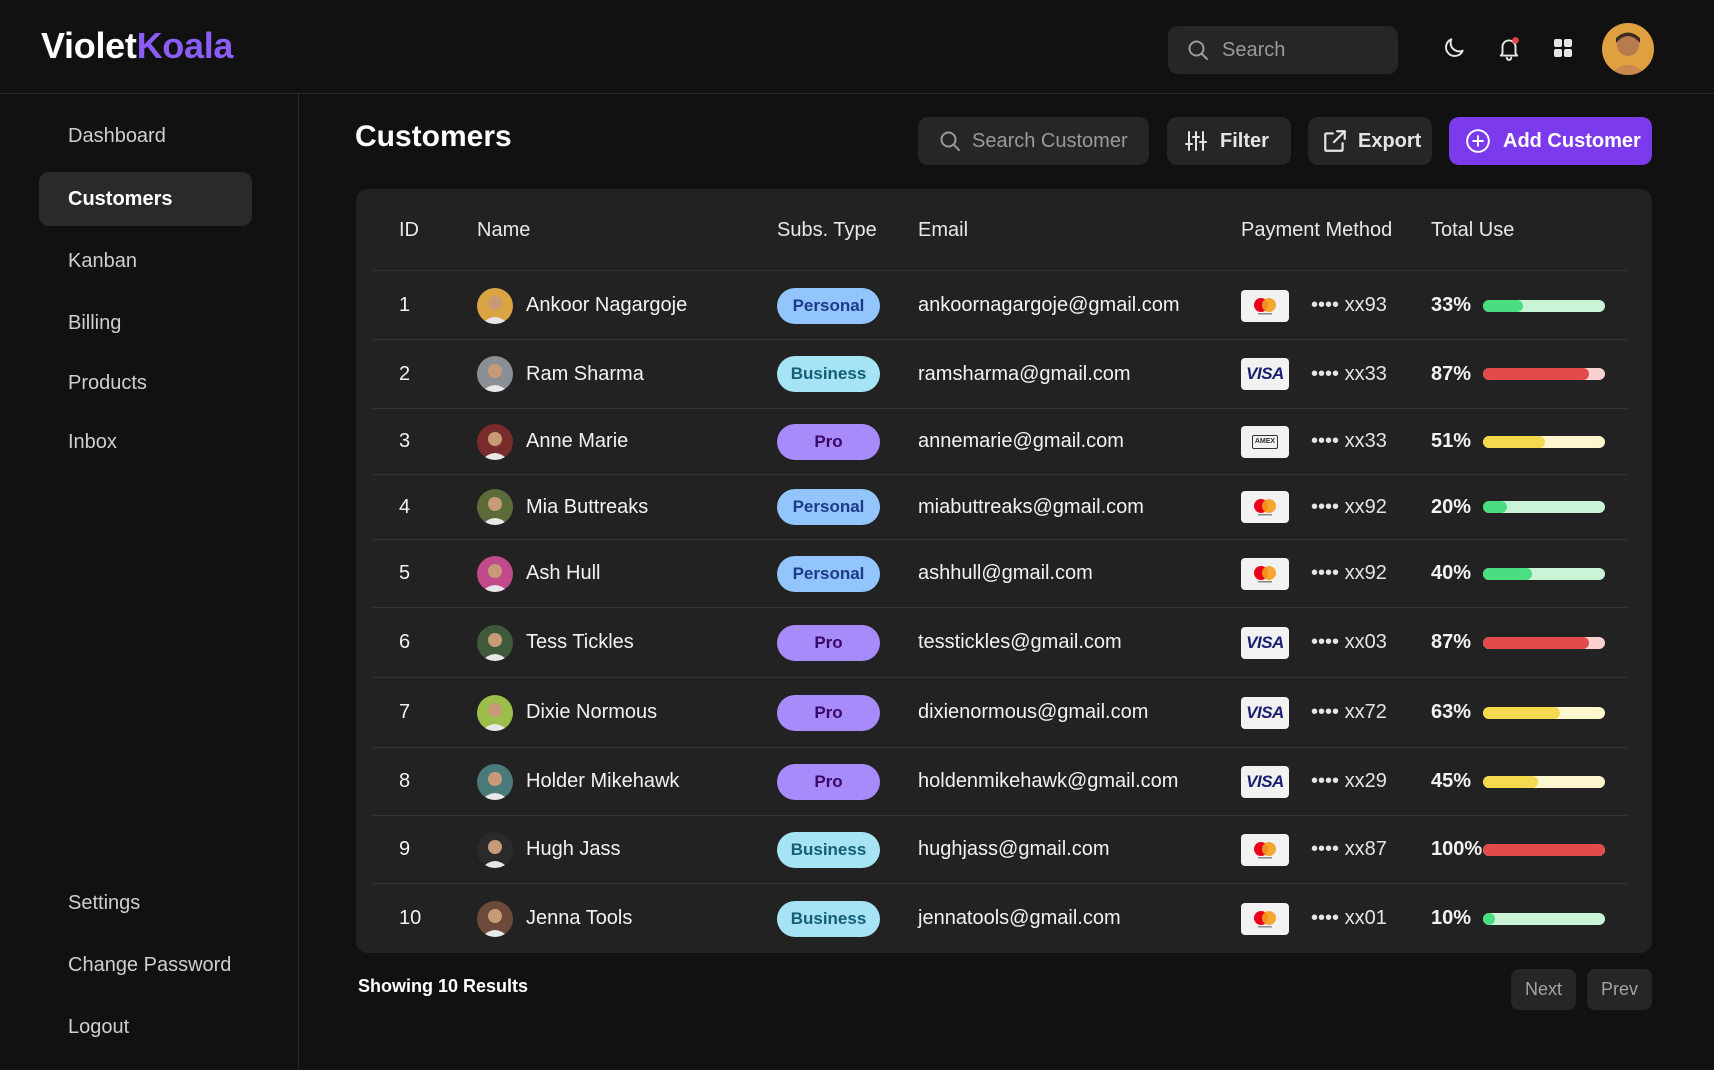 This screenshot has height=1070, width=1714. Describe the element at coordinates (1349, 441) in the screenshot. I see `card-number-masked: •••• xx33` at that location.